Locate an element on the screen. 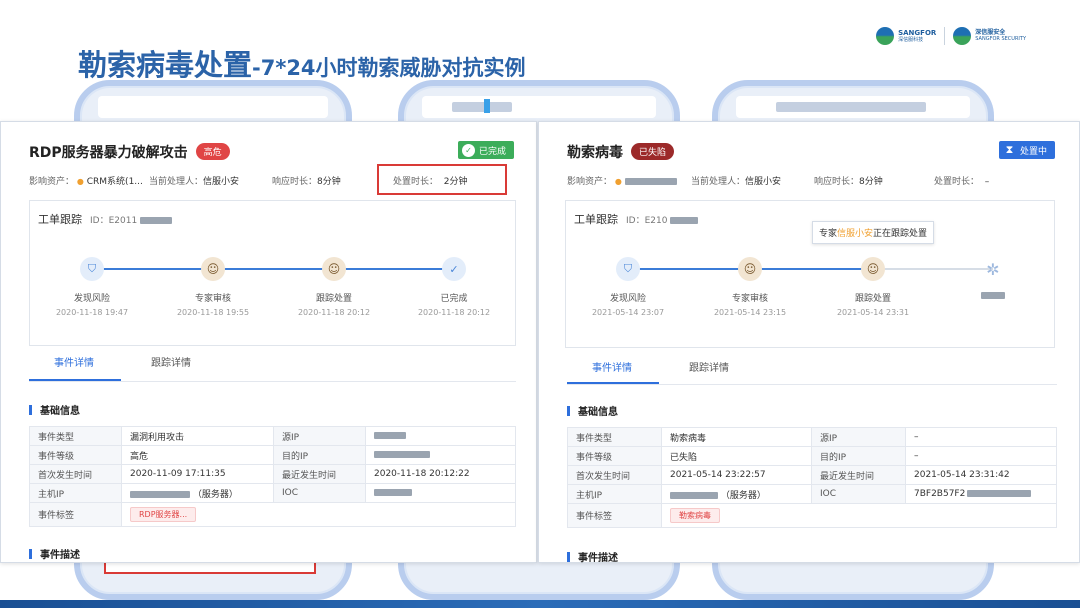  tracking-title: 工单跟踪 ID：E2011 is located at coordinates (105, 219).